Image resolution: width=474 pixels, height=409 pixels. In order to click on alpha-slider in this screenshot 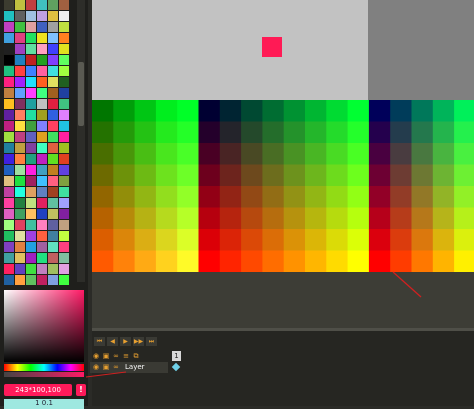, I will do `click(44, 374)`.